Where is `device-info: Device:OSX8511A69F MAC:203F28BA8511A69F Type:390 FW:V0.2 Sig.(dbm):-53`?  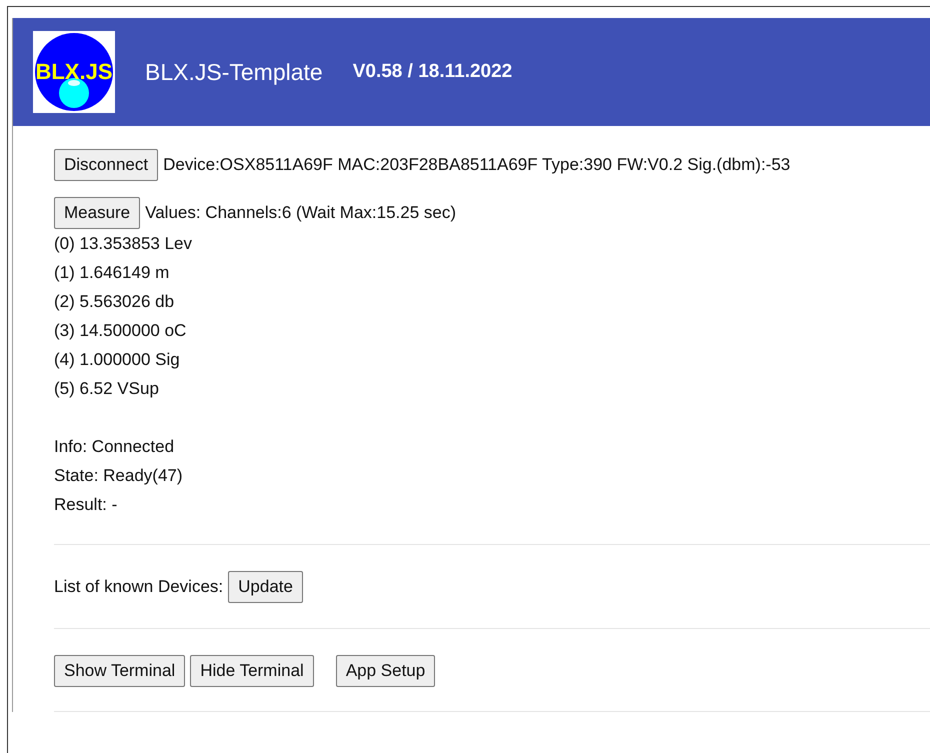 device-info: Device:OSX8511A69F MAC:203F28BA8511A69F Type:390 FW:V0.2 Sig.(dbm):-53 is located at coordinates (476, 165).